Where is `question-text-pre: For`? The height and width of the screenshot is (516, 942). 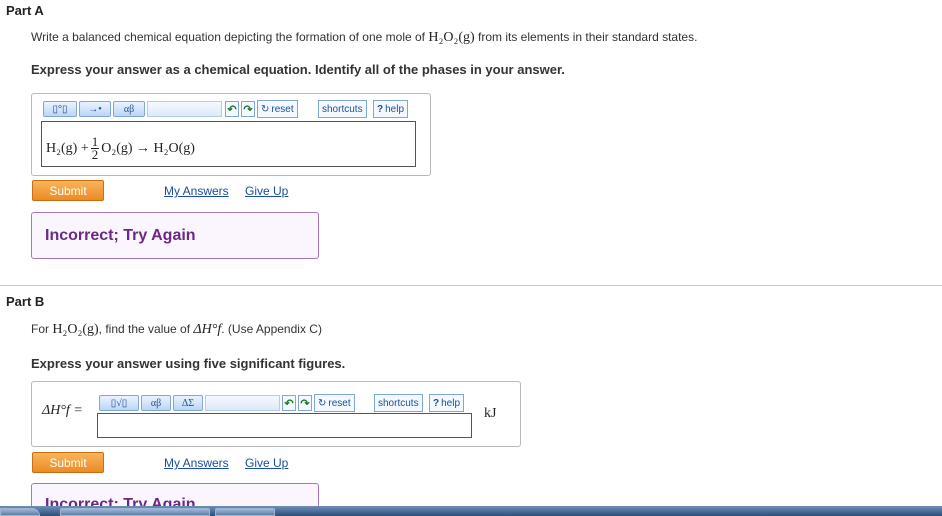
question-text-pre: For is located at coordinates (40, 329).